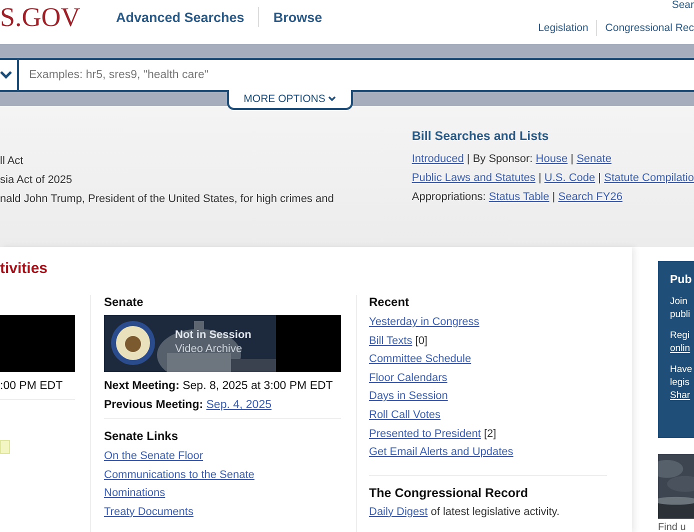 Image resolution: width=694 pixels, height=532 pixels. I want to click on search-link: U.S. Code, so click(570, 178).